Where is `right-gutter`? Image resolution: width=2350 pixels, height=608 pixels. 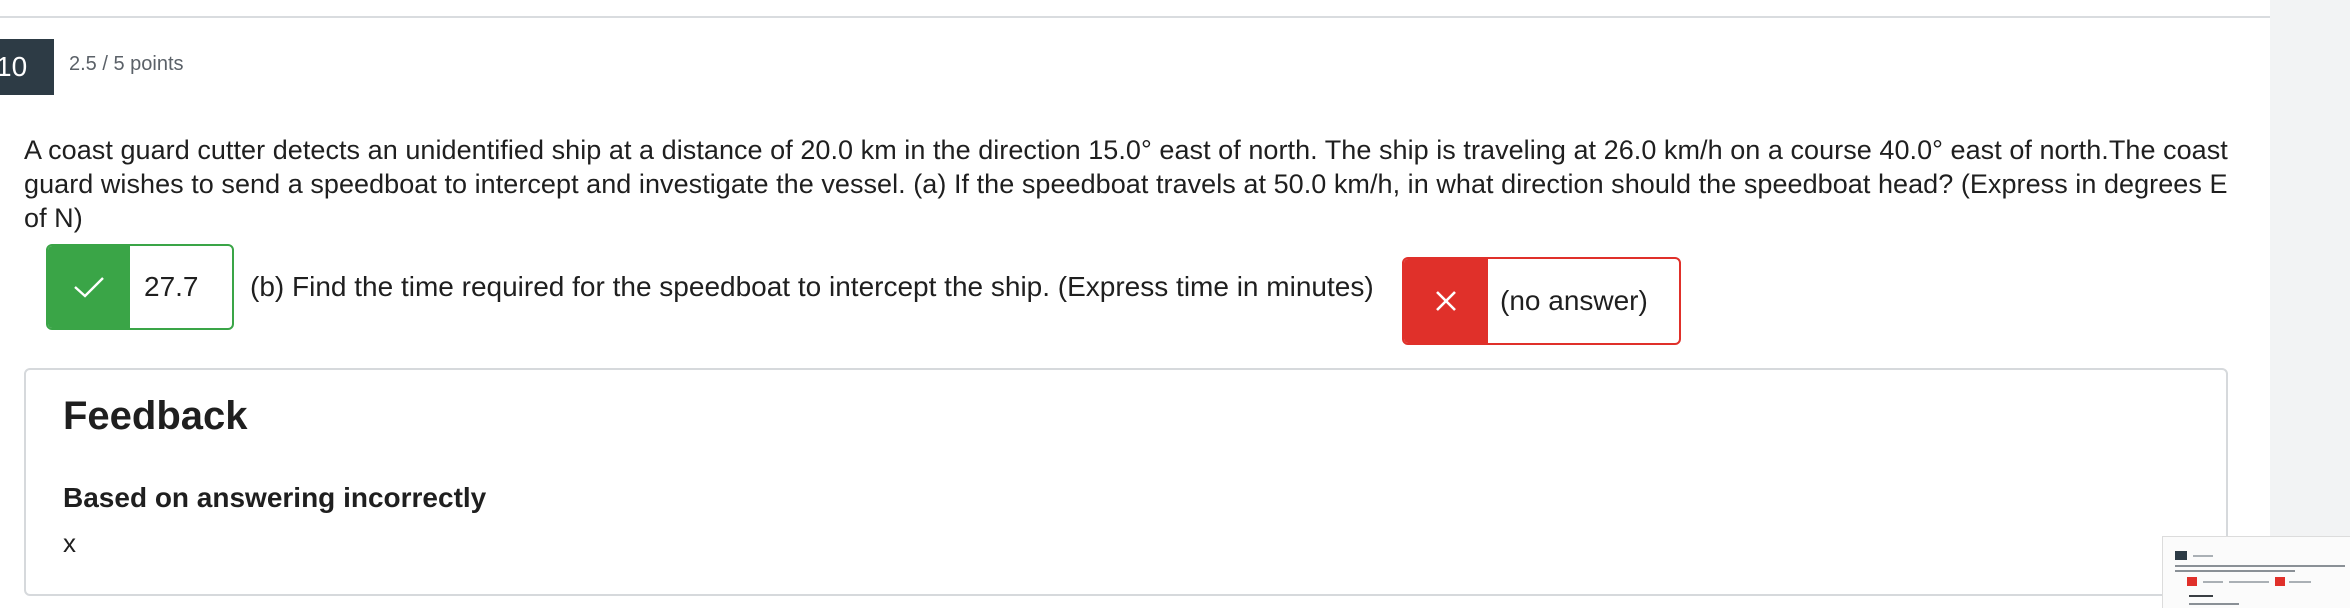
right-gutter is located at coordinates (2310, 304).